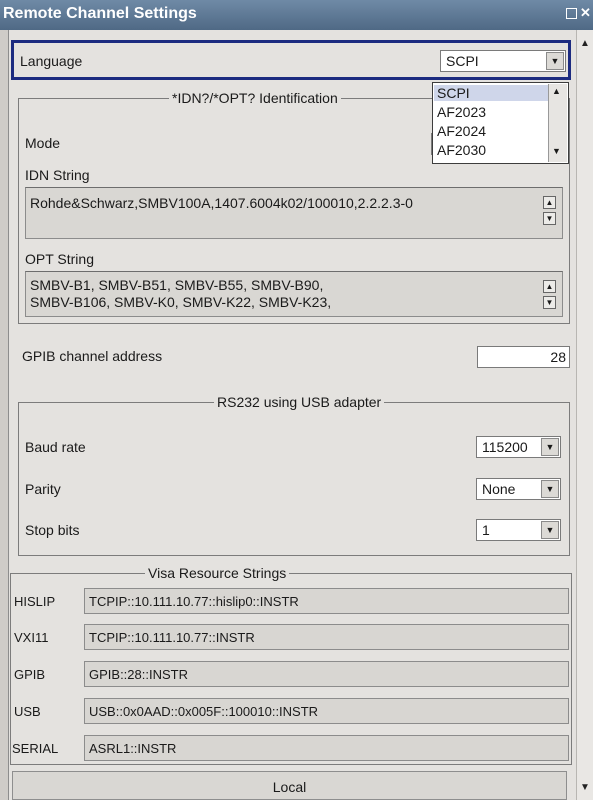 Image resolution: width=593 pixels, height=800 pixels. Describe the element at coordinates (499, 489) in the screenshot. I see `parity-value: None` at that location.